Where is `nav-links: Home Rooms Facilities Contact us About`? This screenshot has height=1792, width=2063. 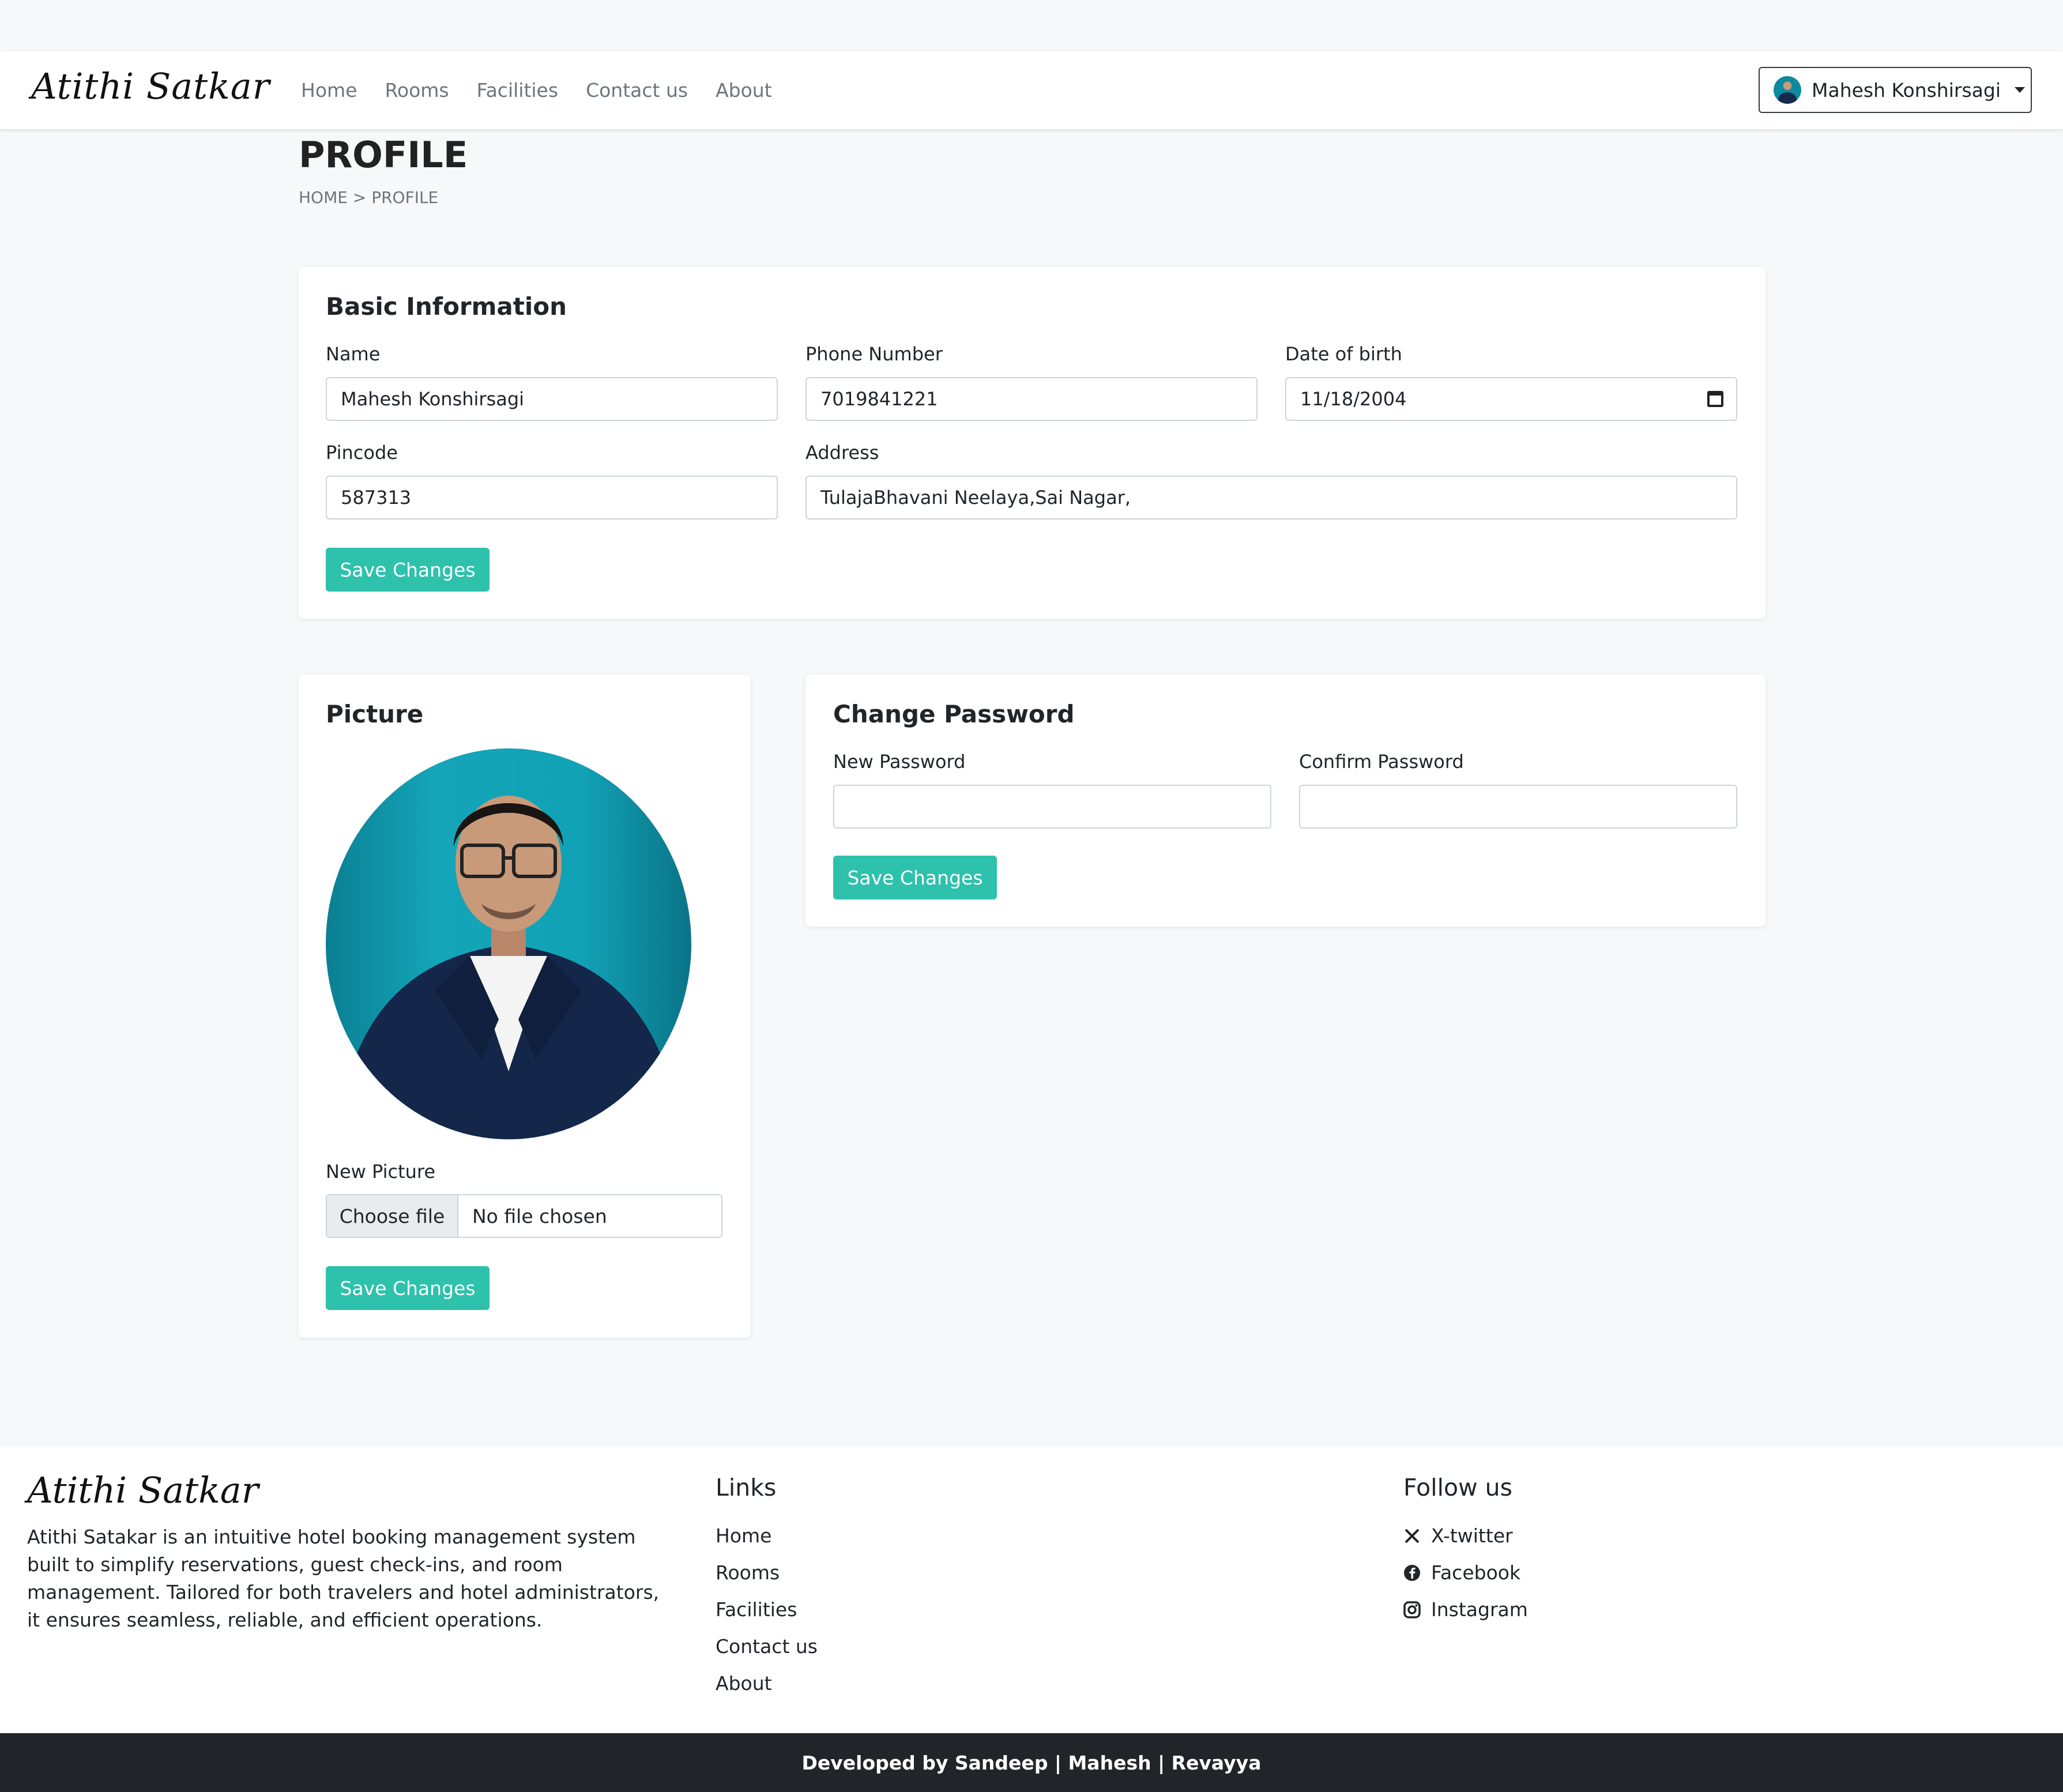
nav-links: Home Rooms Facilities Contact us About is located at coordinates (536, 90).